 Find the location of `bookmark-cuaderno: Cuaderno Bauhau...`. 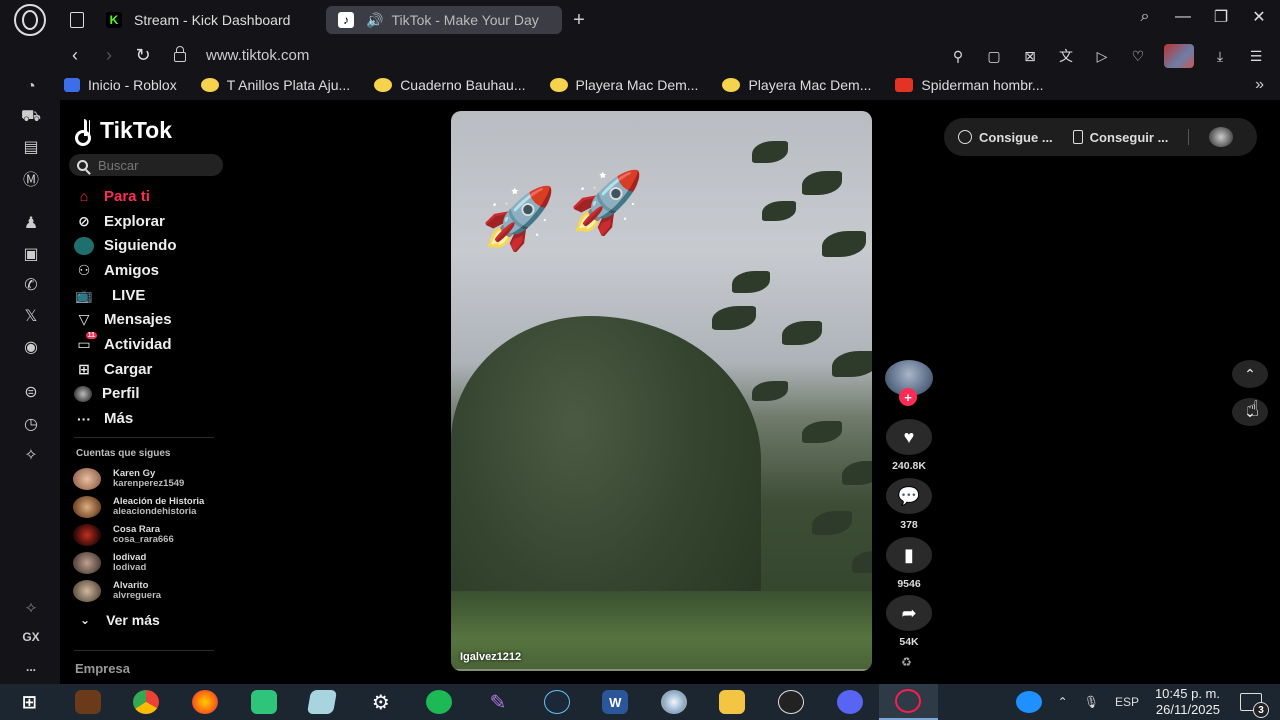

bookmark-cuaderno: Cuaderno Bauhau... is located at coordinates (450, 85).